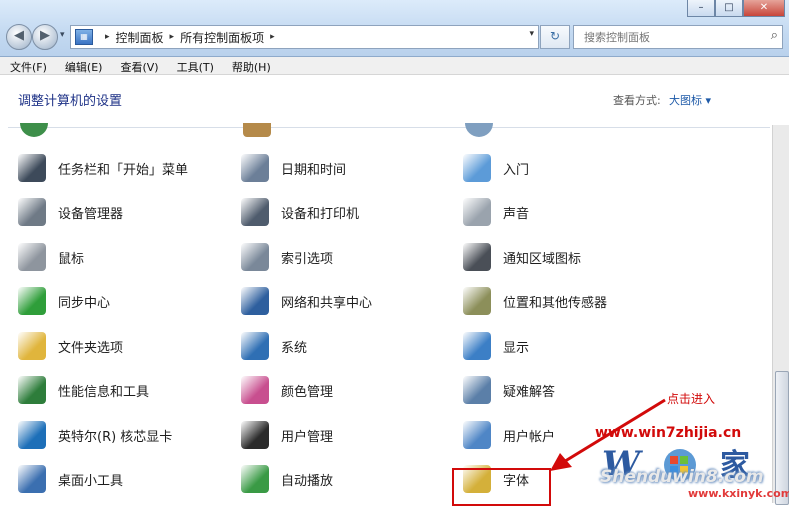 The image size is (789, 506). I want to click on watermark-site-2: Shenduwin8.com, so click(682, 477).